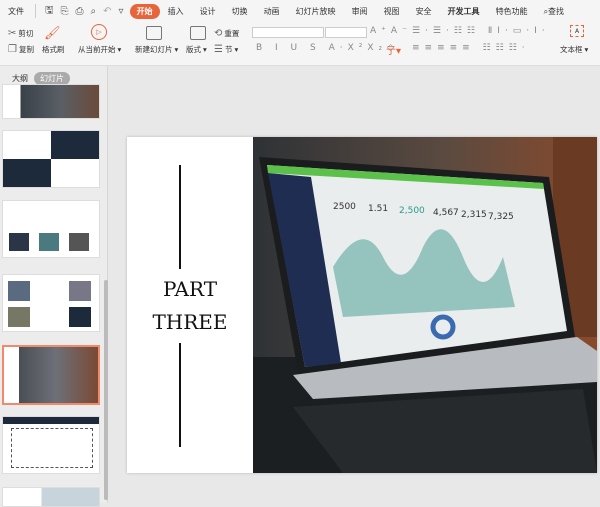  I want to click on slide-title-line2: THREE, so click(190, 322).